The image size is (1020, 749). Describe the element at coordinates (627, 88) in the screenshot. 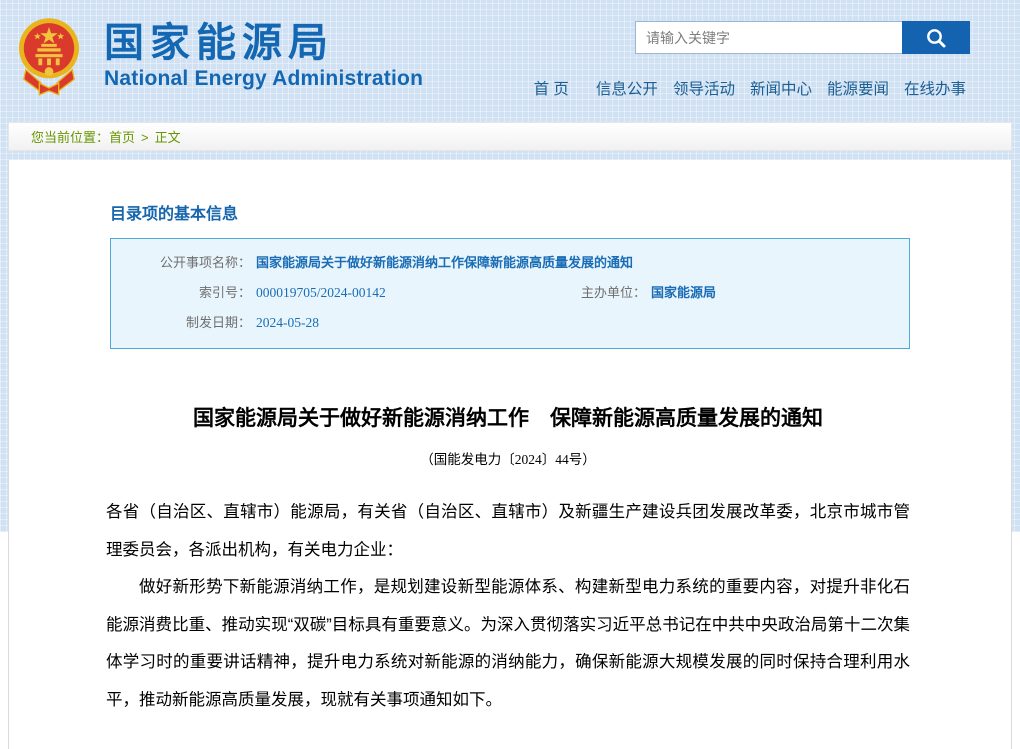

I see `nav-item-info-disclosure: 信息公开` at that location.